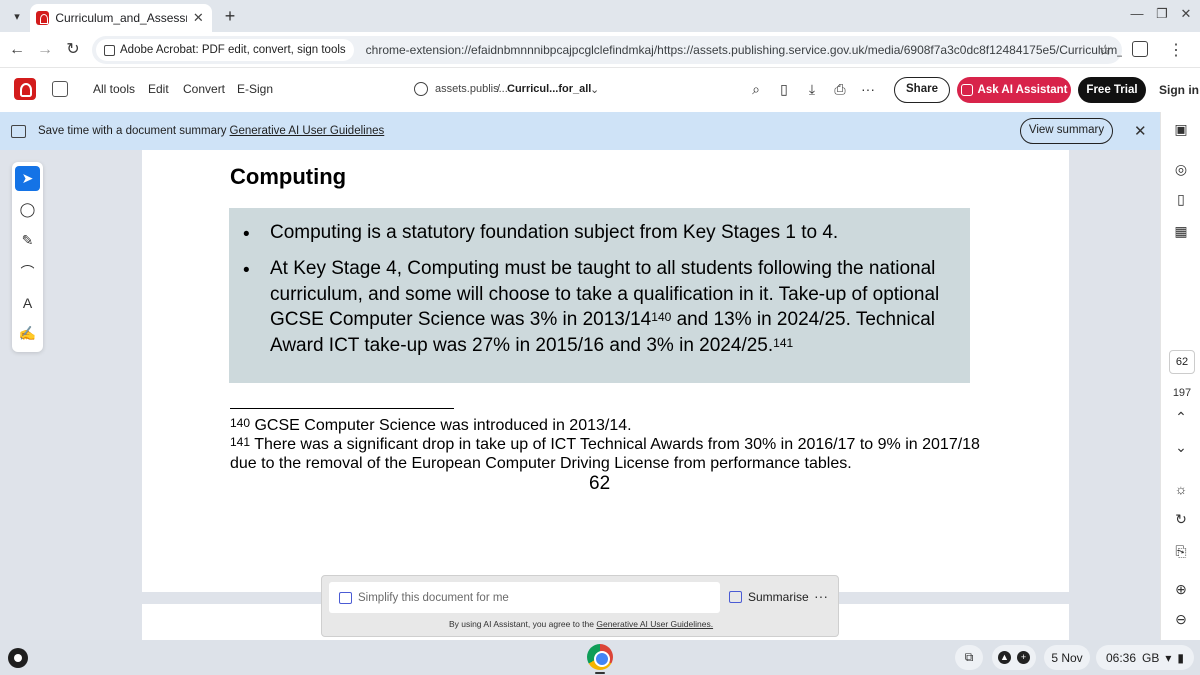 The width and height of the screenshot is (1200, 675). Describe the element at coordinates (240, 442) in the screenshot. I see `footnote-number: 141` at that location.